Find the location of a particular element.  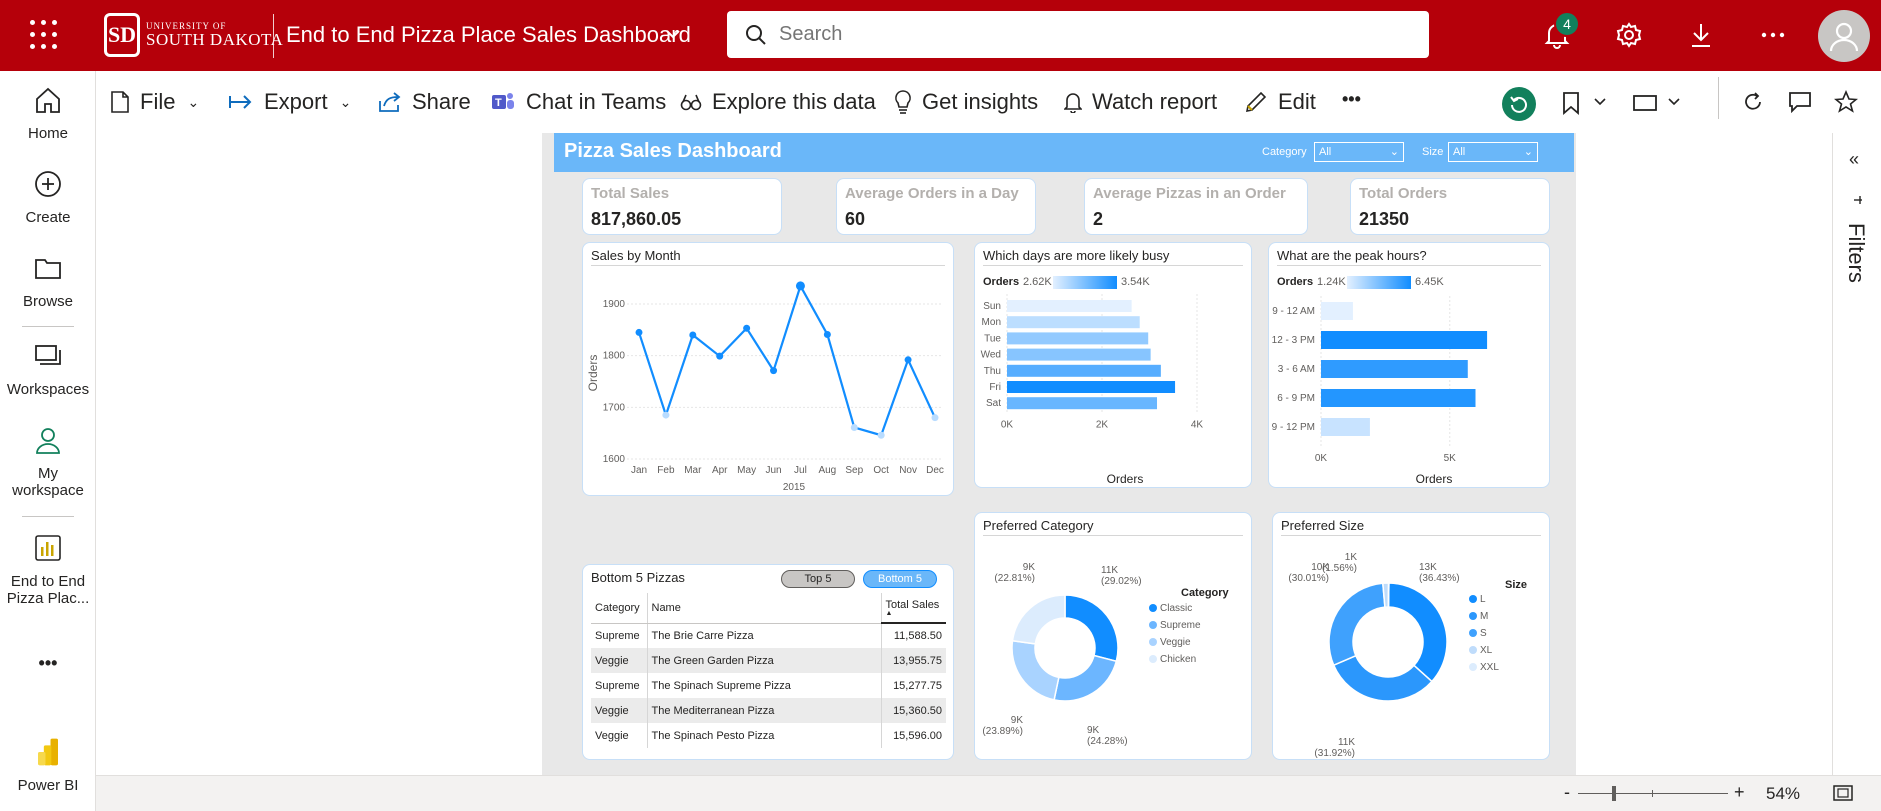

report-title: End to End Pizza Place Sales Dashboard is located at coordinates (488, 35).